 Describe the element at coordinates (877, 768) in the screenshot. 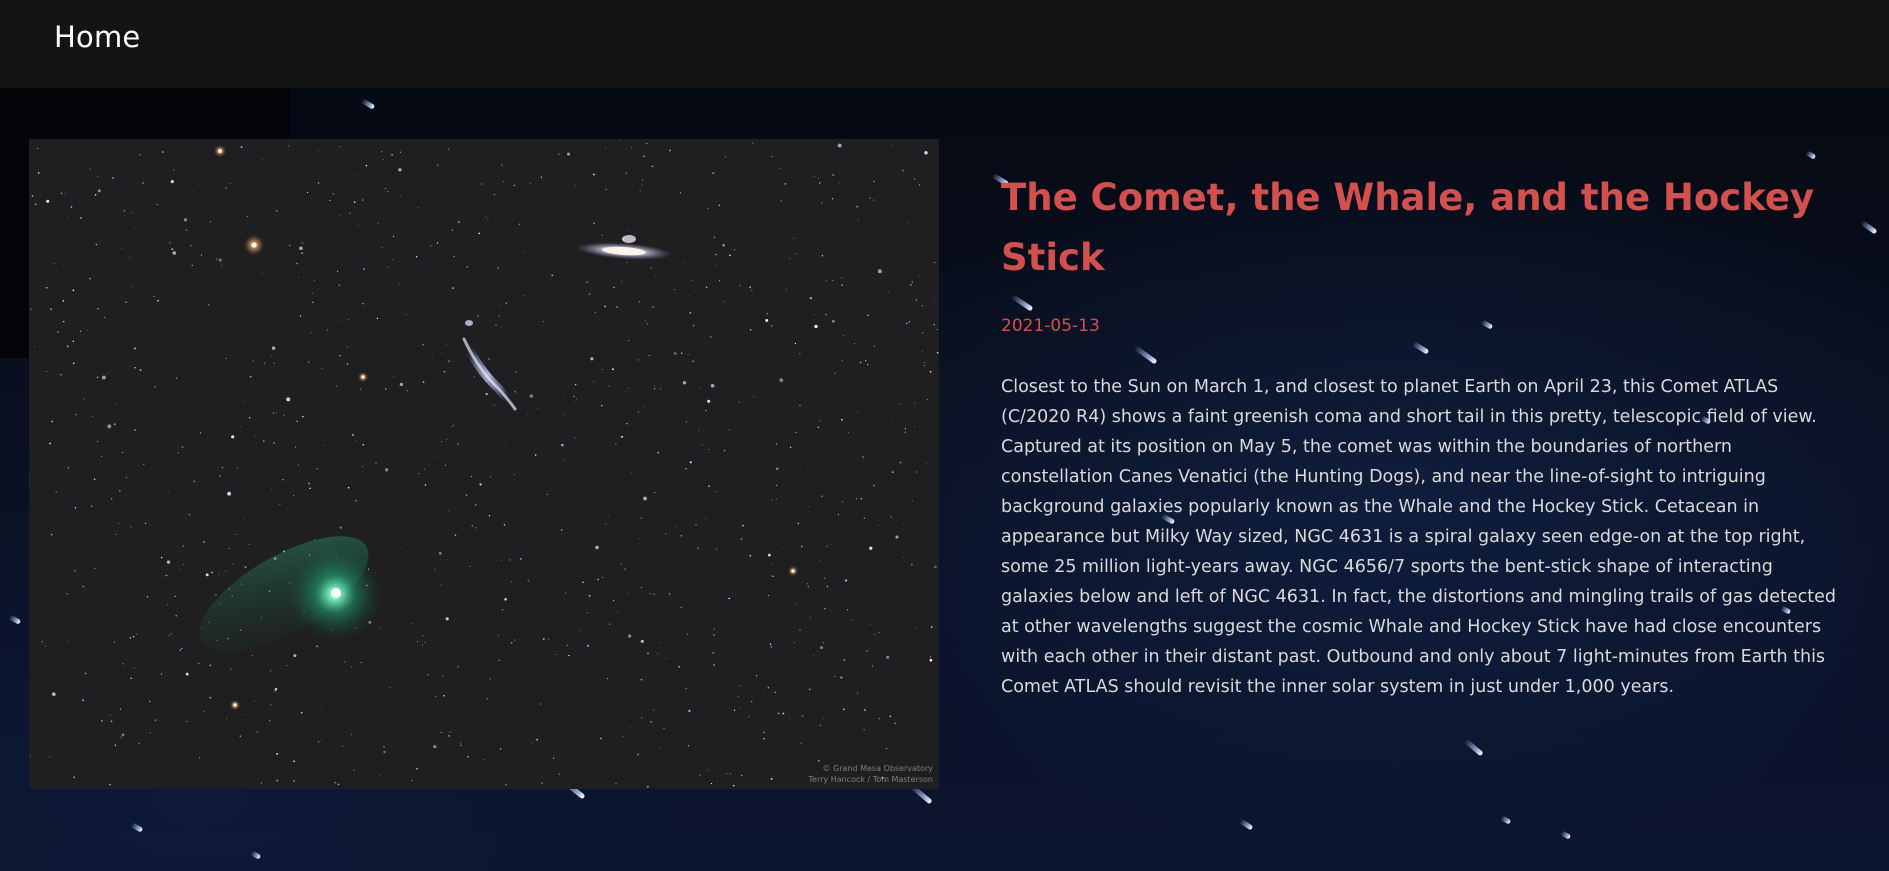

I see `credit-observatory: © Grand Mesa Observatory` at that location.